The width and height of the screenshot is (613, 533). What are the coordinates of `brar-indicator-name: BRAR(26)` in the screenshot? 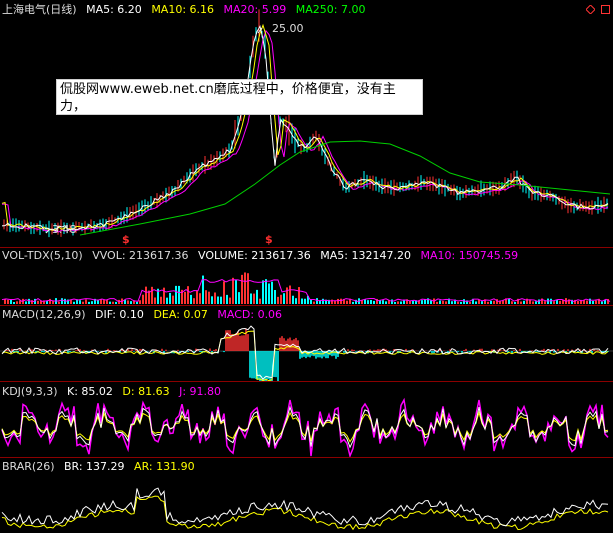 It's located at (28, 466).